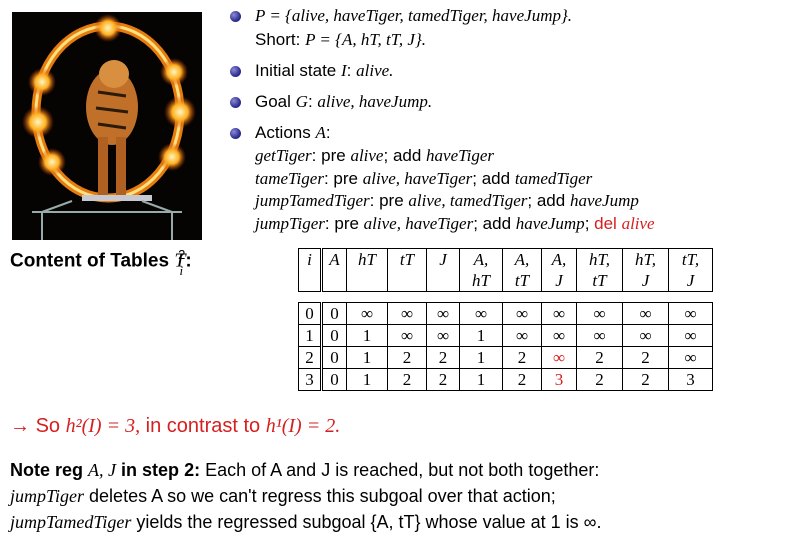 The width and height of the screenshot is (790, 543). What do you see at coordinates (150, 470) in the screenshot?
I see `note-step-label: in step` at bounding box center [150, 470].